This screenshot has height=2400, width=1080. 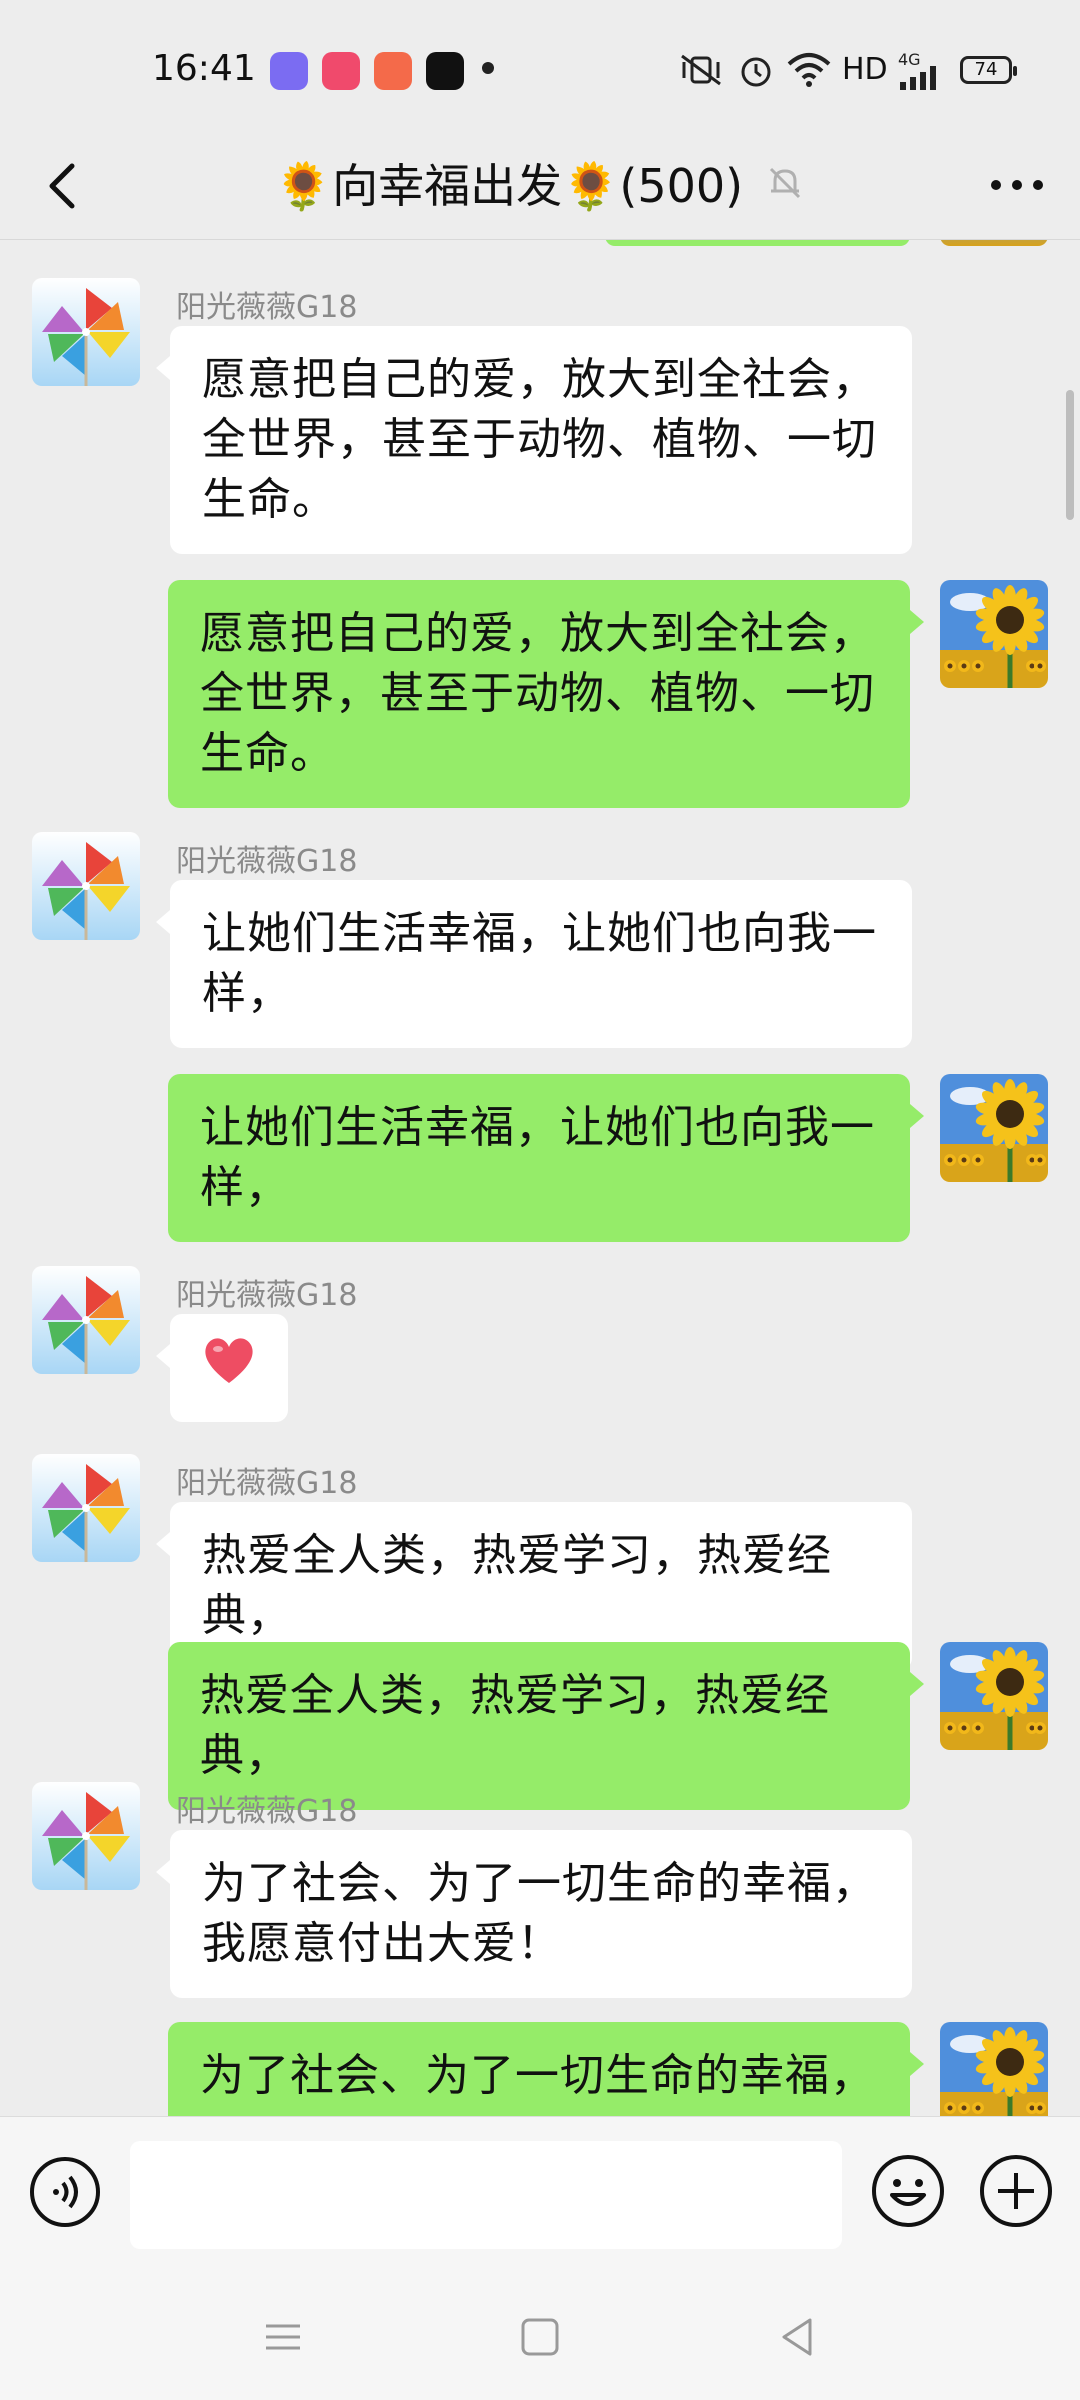 I want to click on message-bubble, so click(x=222, y=1368).